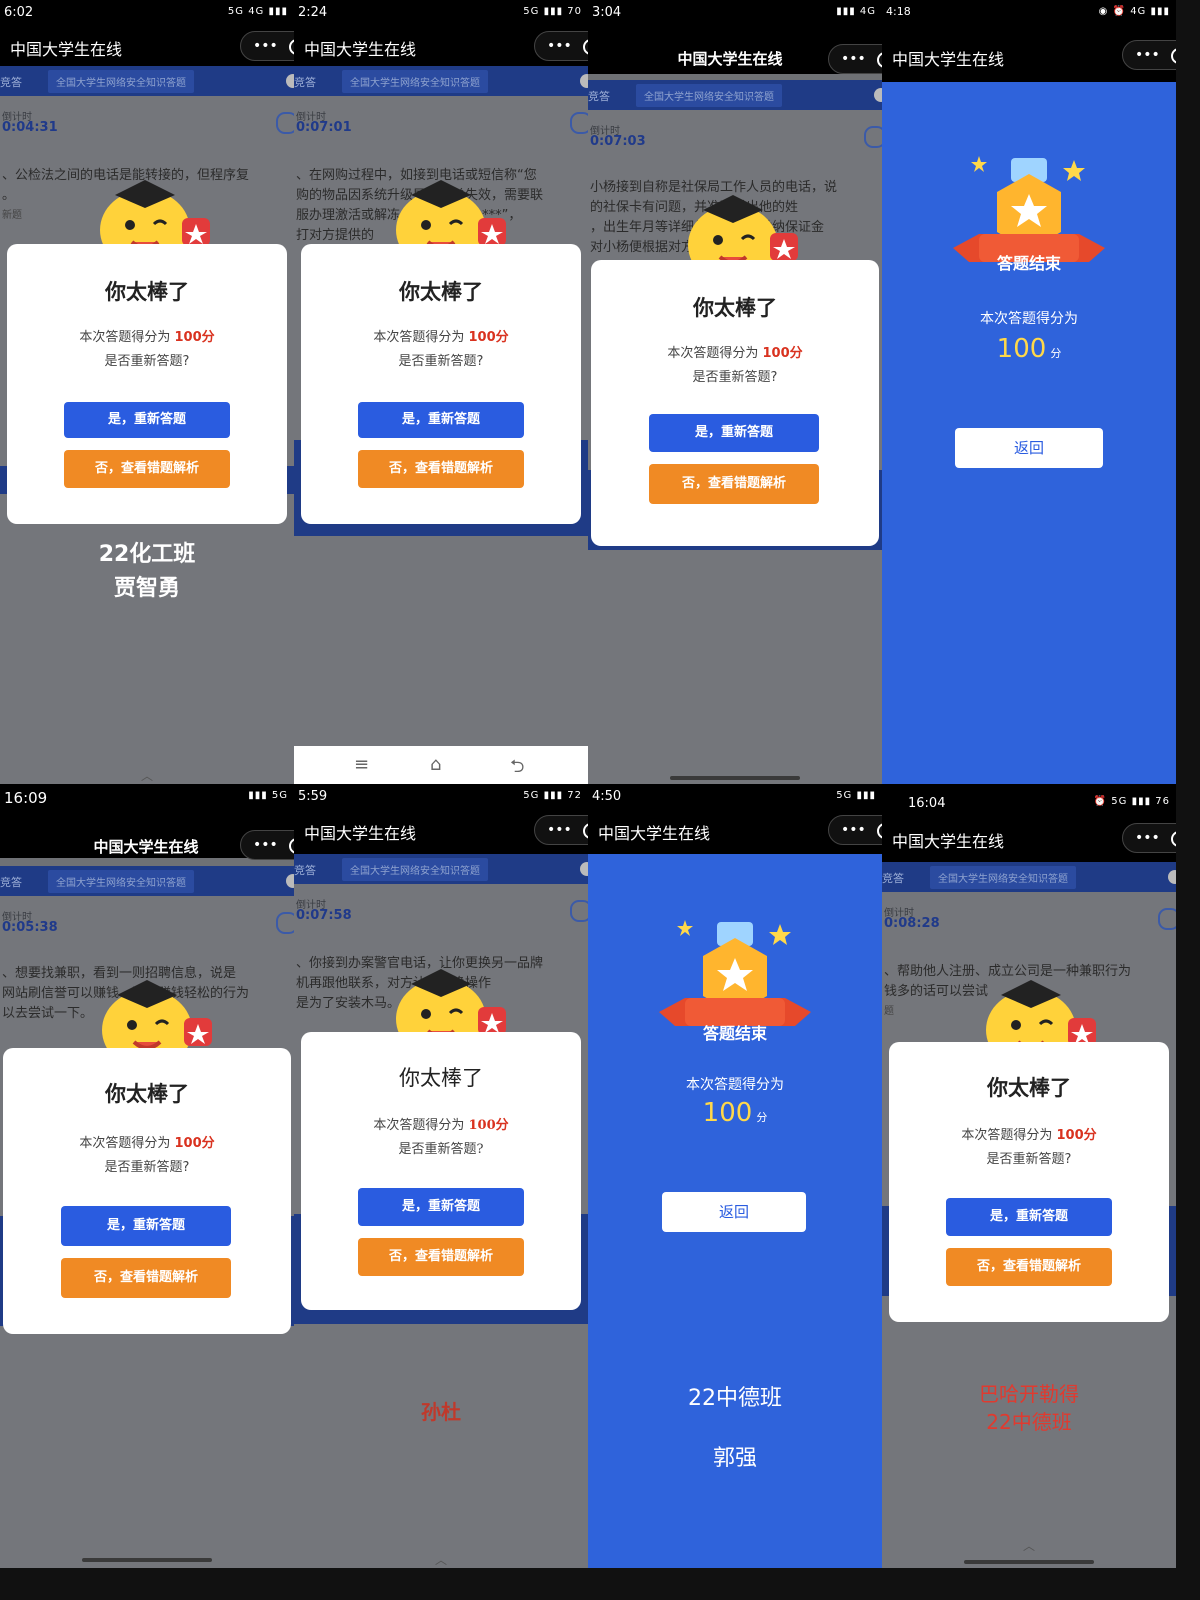  What do you see at coordinates (1134, 11) in the screenshot?
I see `status-icons: ◉ ⏰ 4G ▮▮▮` at bounding box center [1134, 11].